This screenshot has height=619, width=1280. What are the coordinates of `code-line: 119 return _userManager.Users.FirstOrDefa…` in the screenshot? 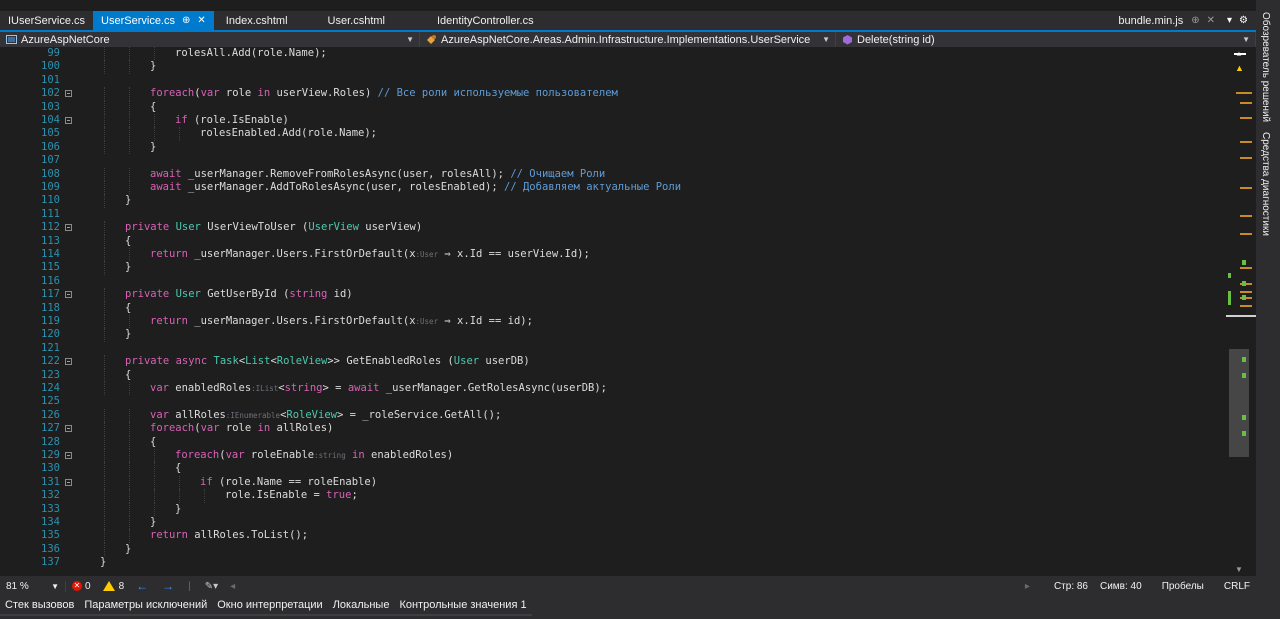 It's located at (613, 322).